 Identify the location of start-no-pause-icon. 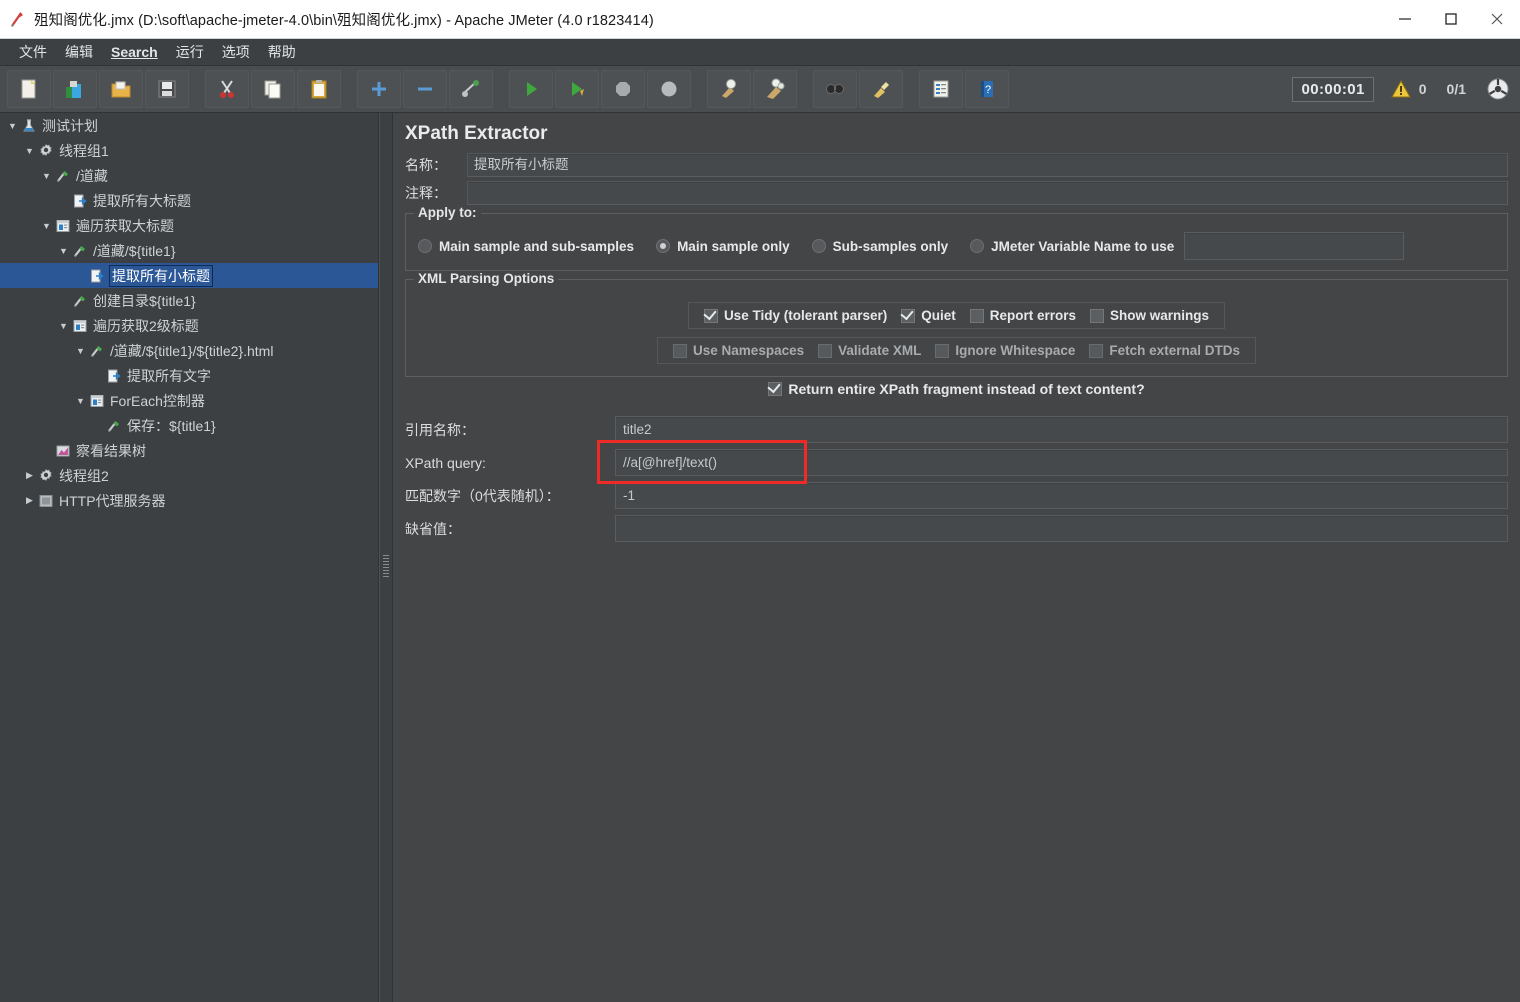
(577, 89).